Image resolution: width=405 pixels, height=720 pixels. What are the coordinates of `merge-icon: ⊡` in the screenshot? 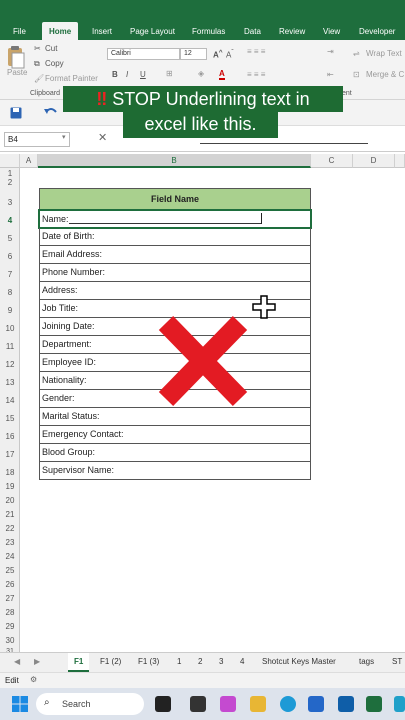 It's located at (356, 74).